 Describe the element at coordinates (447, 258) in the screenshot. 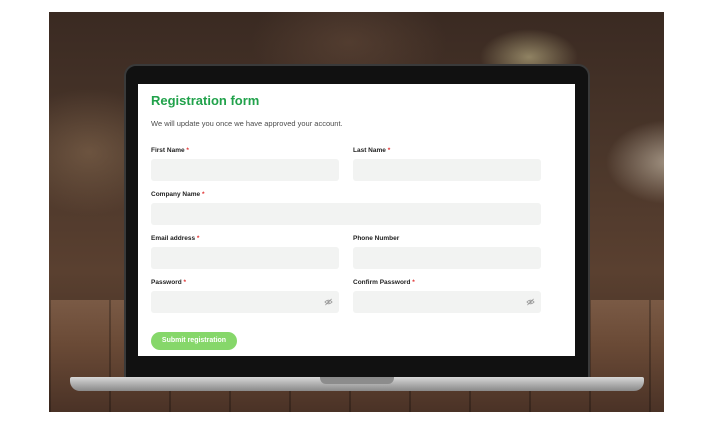

I see `phone-input` at that location.